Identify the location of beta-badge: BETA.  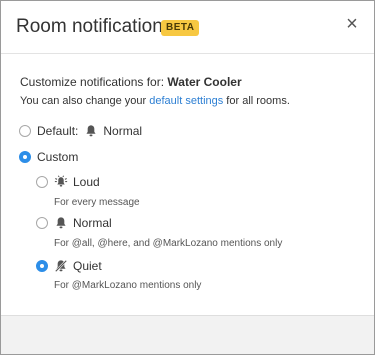
(180, 28).